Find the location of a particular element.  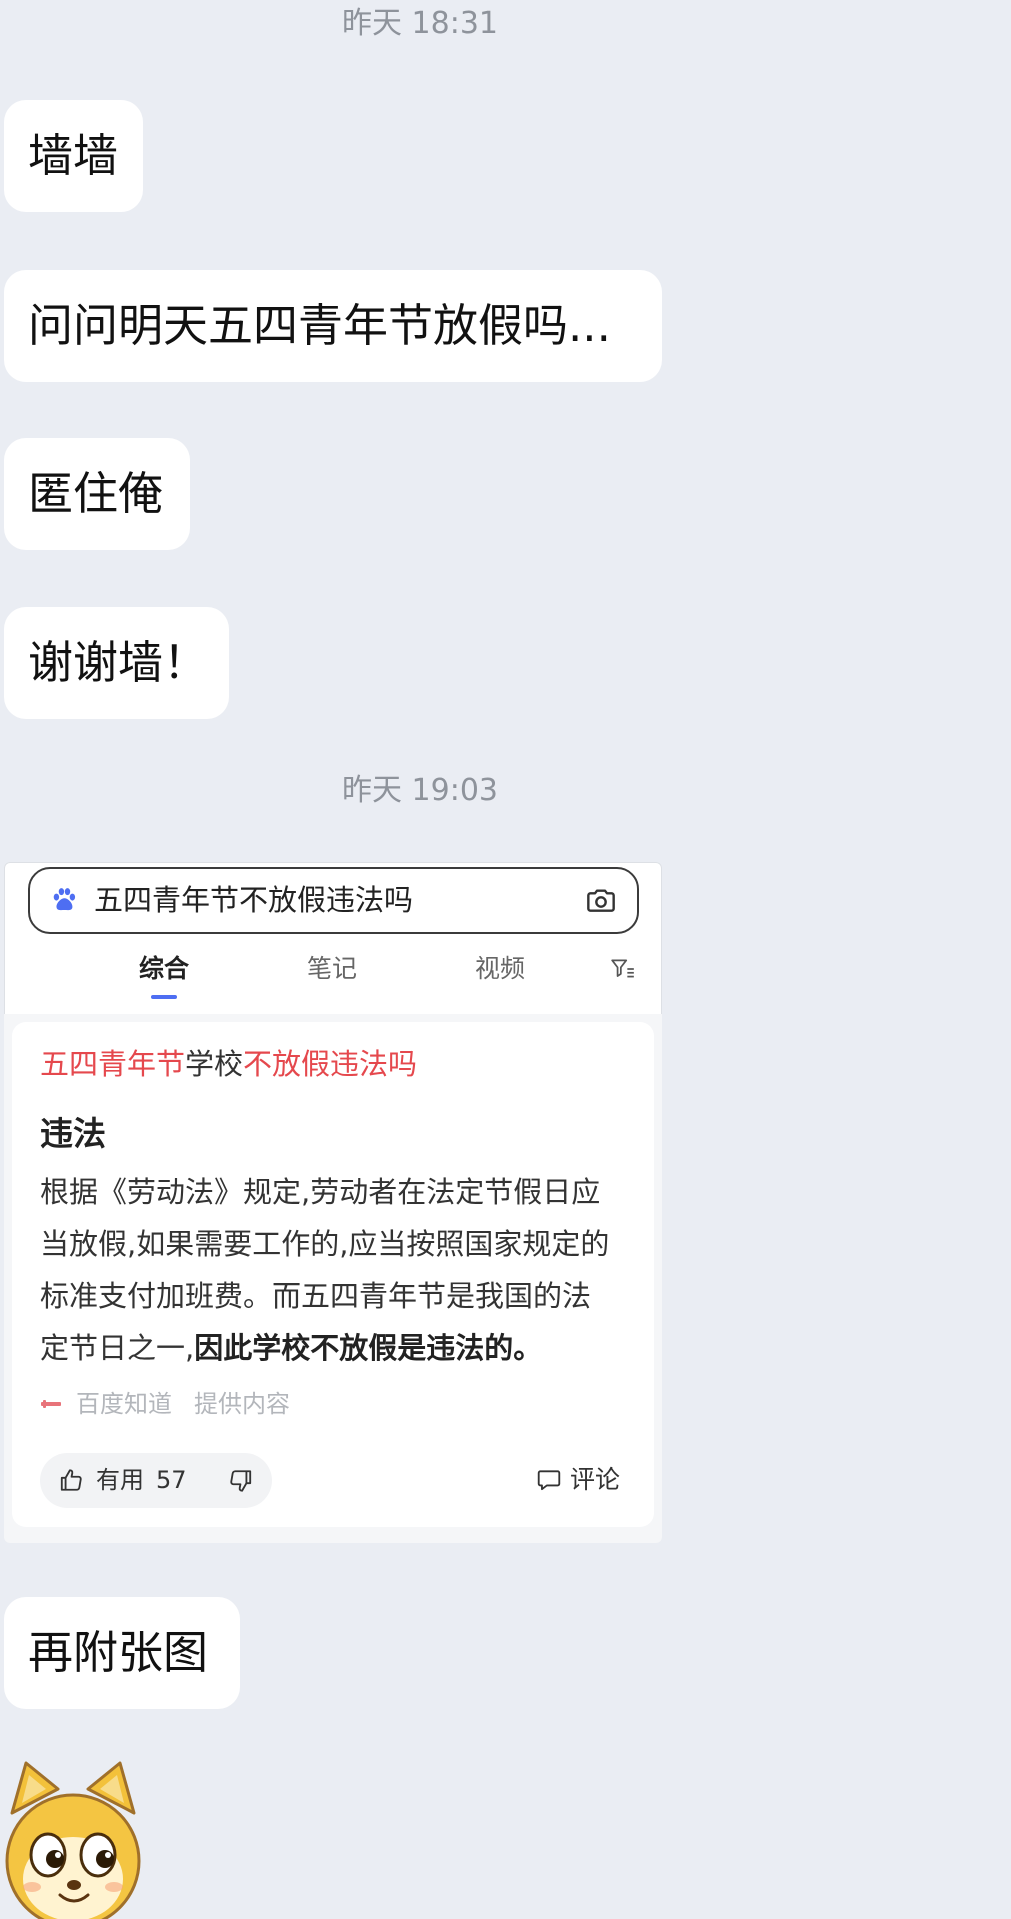

filter-icon is located at coordinates (622, 968).